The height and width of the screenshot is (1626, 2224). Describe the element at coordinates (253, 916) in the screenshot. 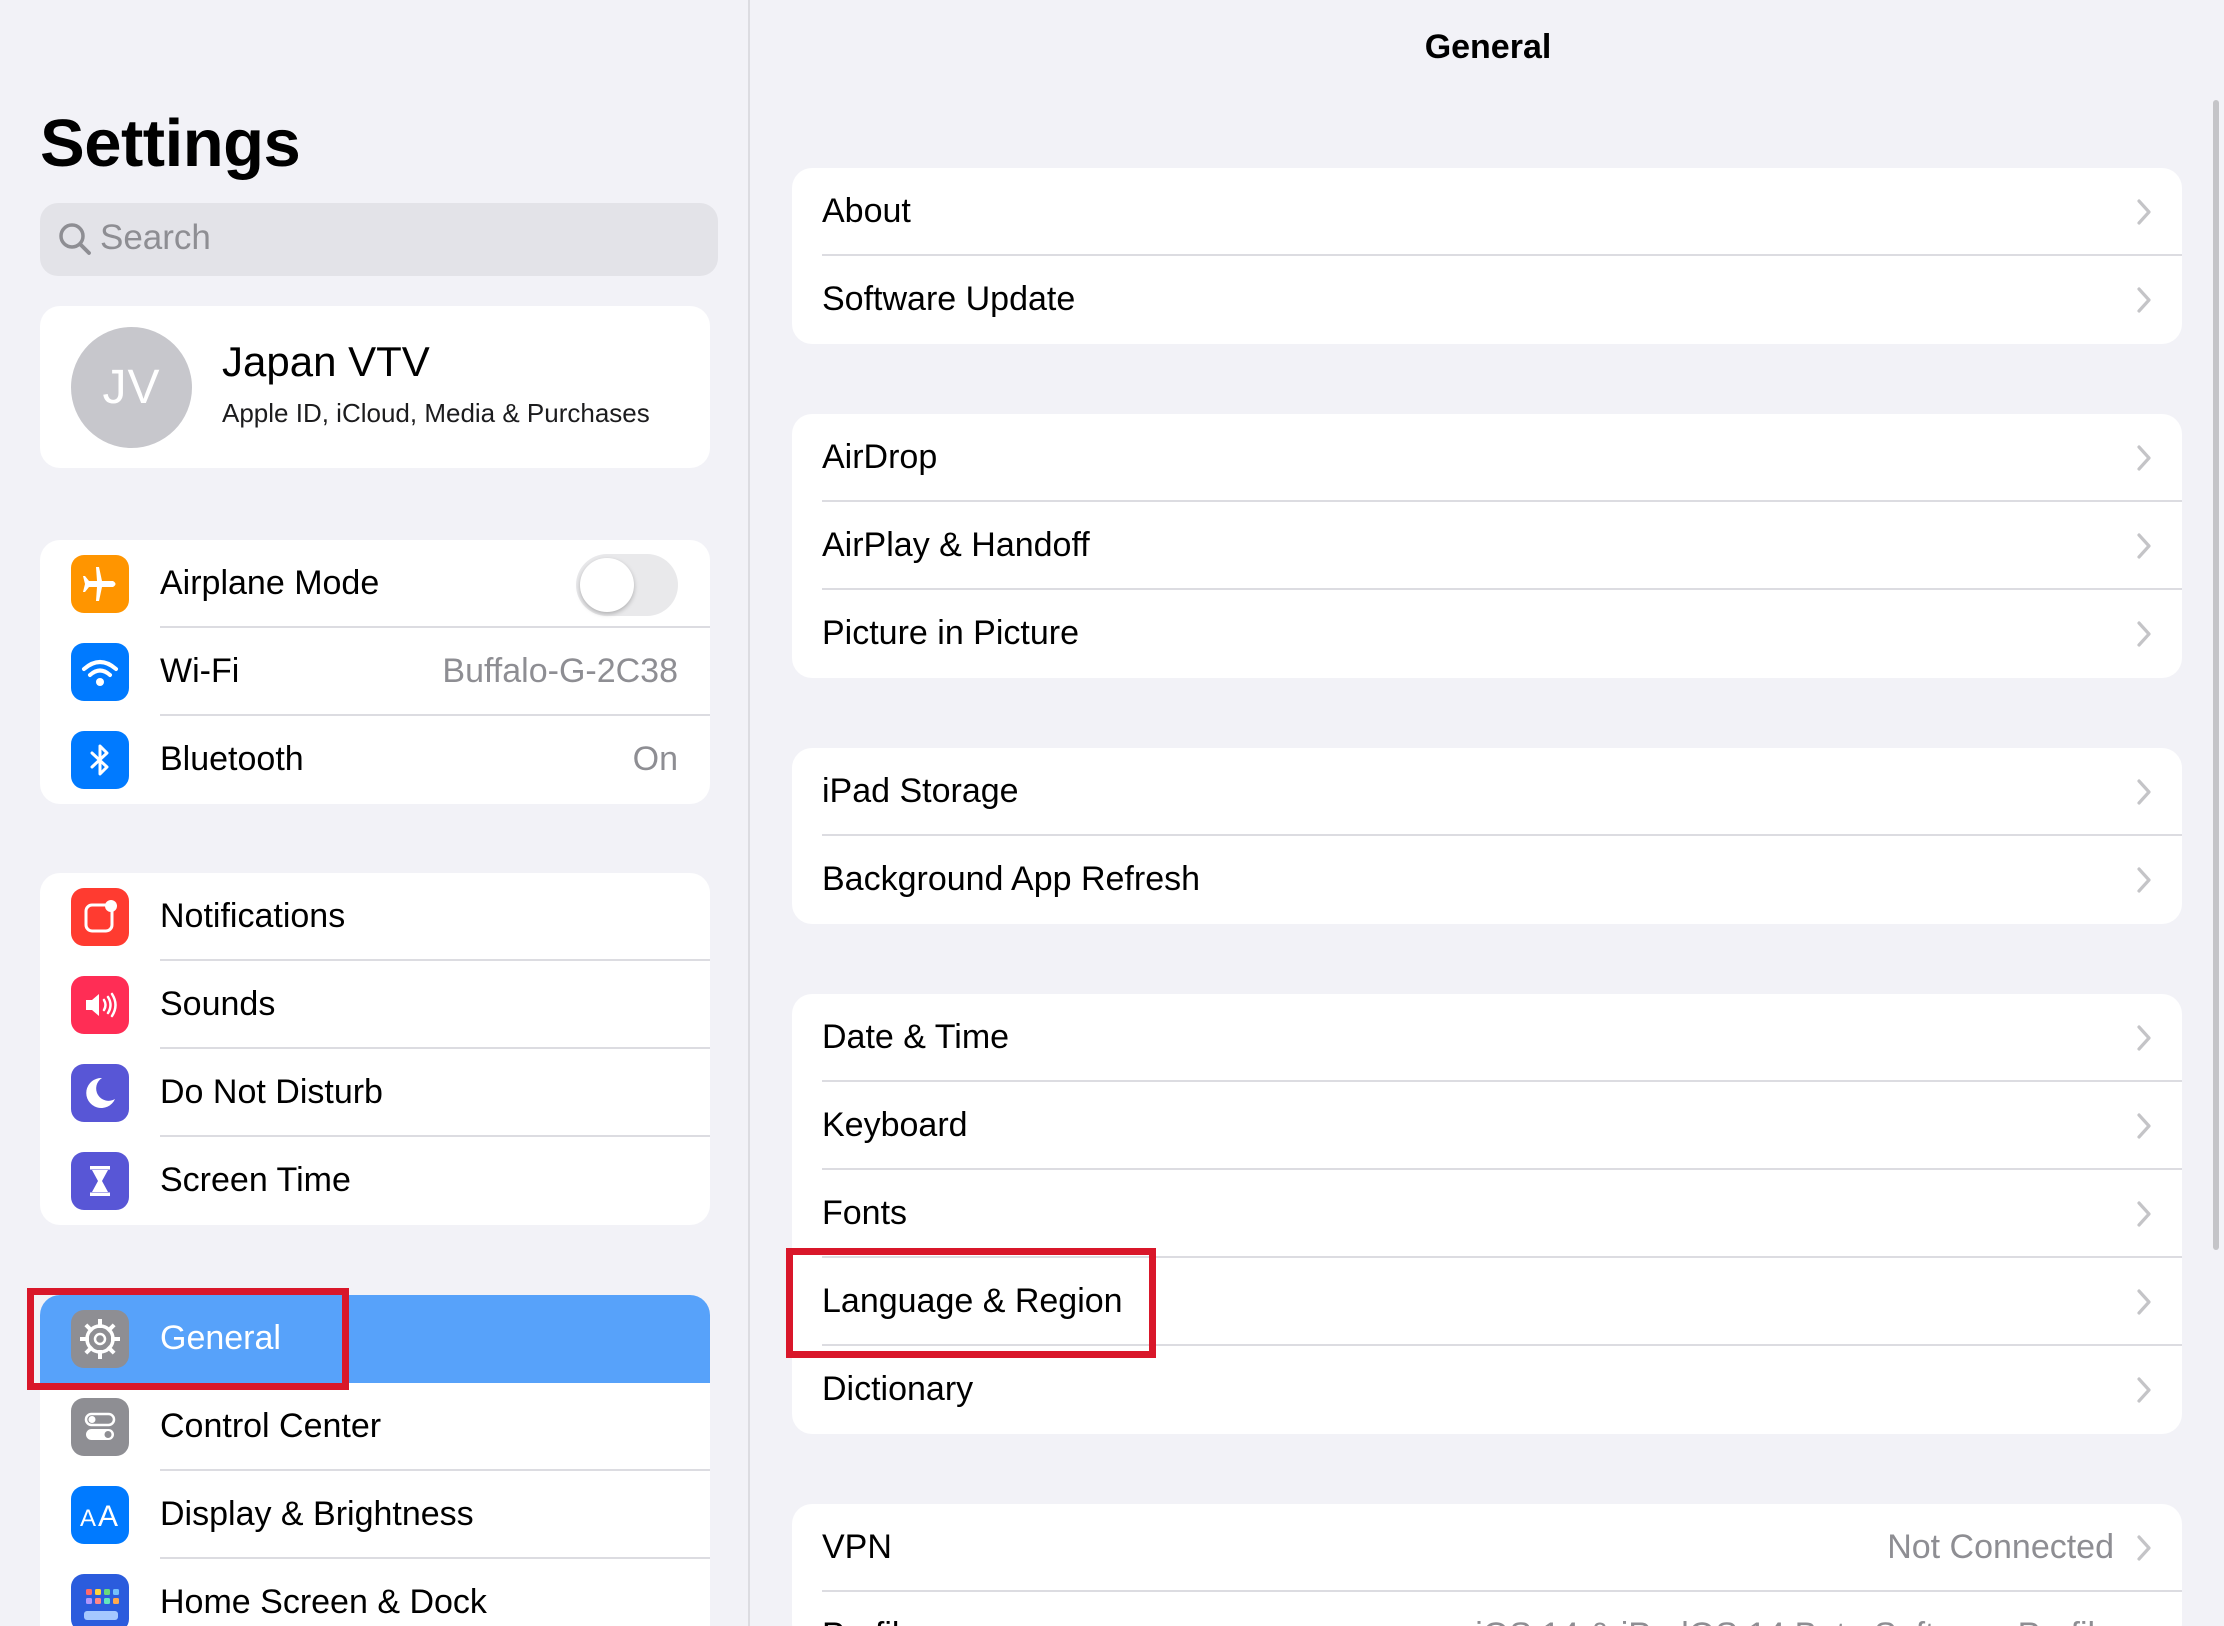

I see `sidebar-item-label: Notifications` at that location.